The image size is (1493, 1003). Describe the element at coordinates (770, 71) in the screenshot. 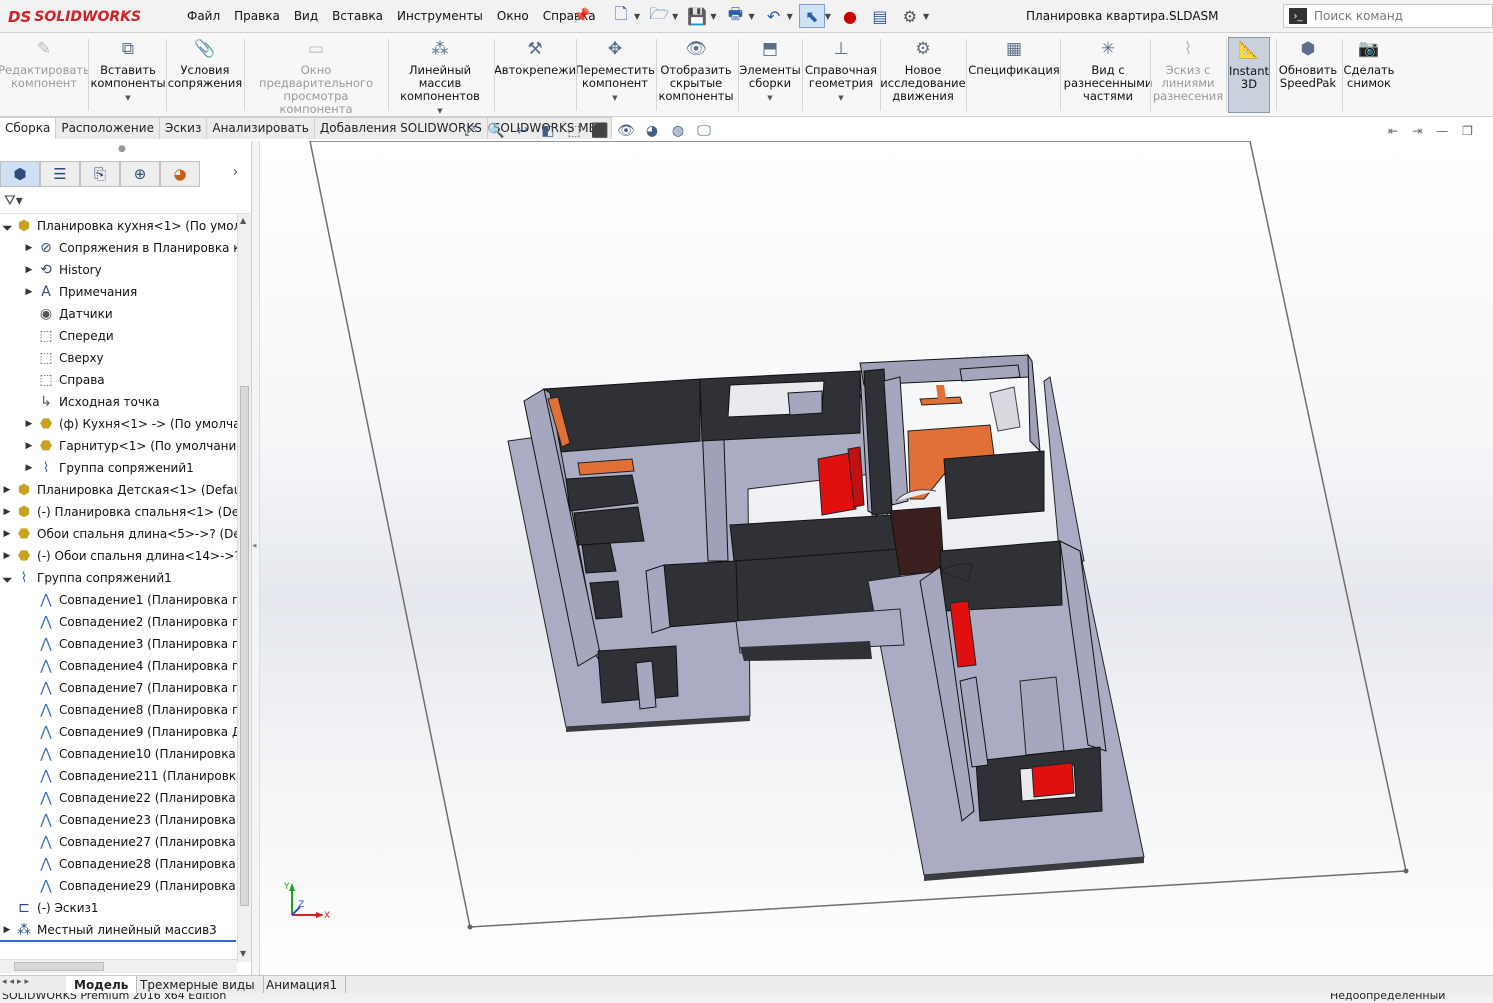

I see `ribbon-button: ⬒ Элементы сборки ▼` at that location.